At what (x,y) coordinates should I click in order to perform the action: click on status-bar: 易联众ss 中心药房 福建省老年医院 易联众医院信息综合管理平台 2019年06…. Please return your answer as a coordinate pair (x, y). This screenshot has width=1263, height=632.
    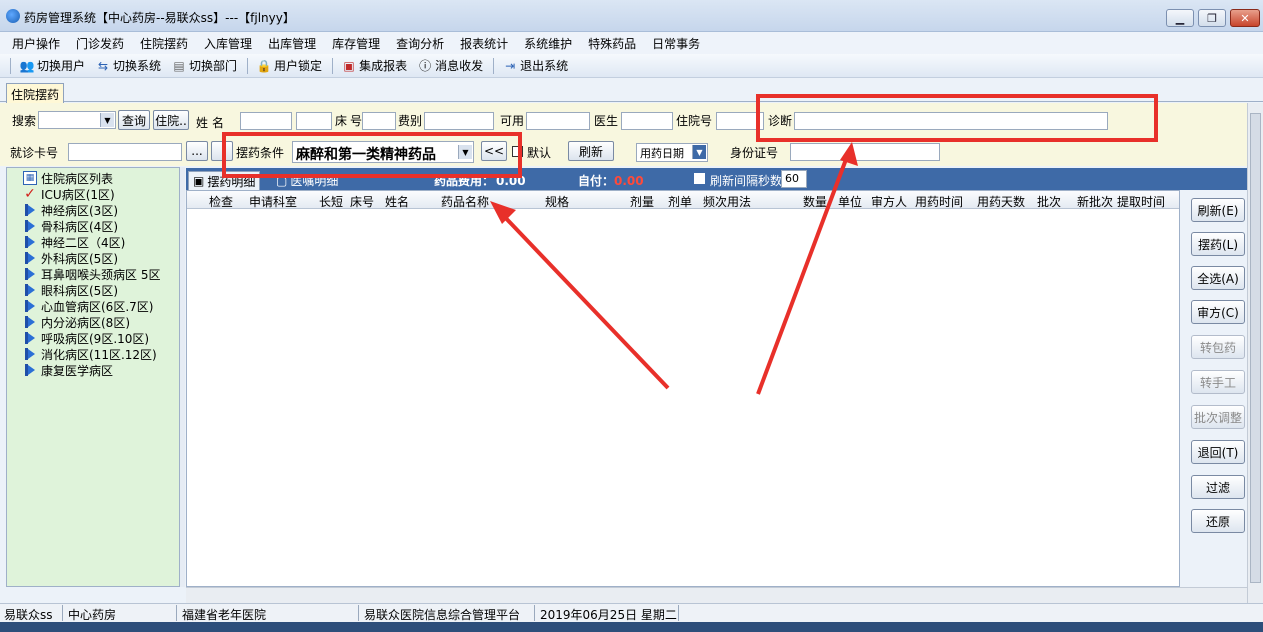
    Looking at the image, I should click on (631, 612).